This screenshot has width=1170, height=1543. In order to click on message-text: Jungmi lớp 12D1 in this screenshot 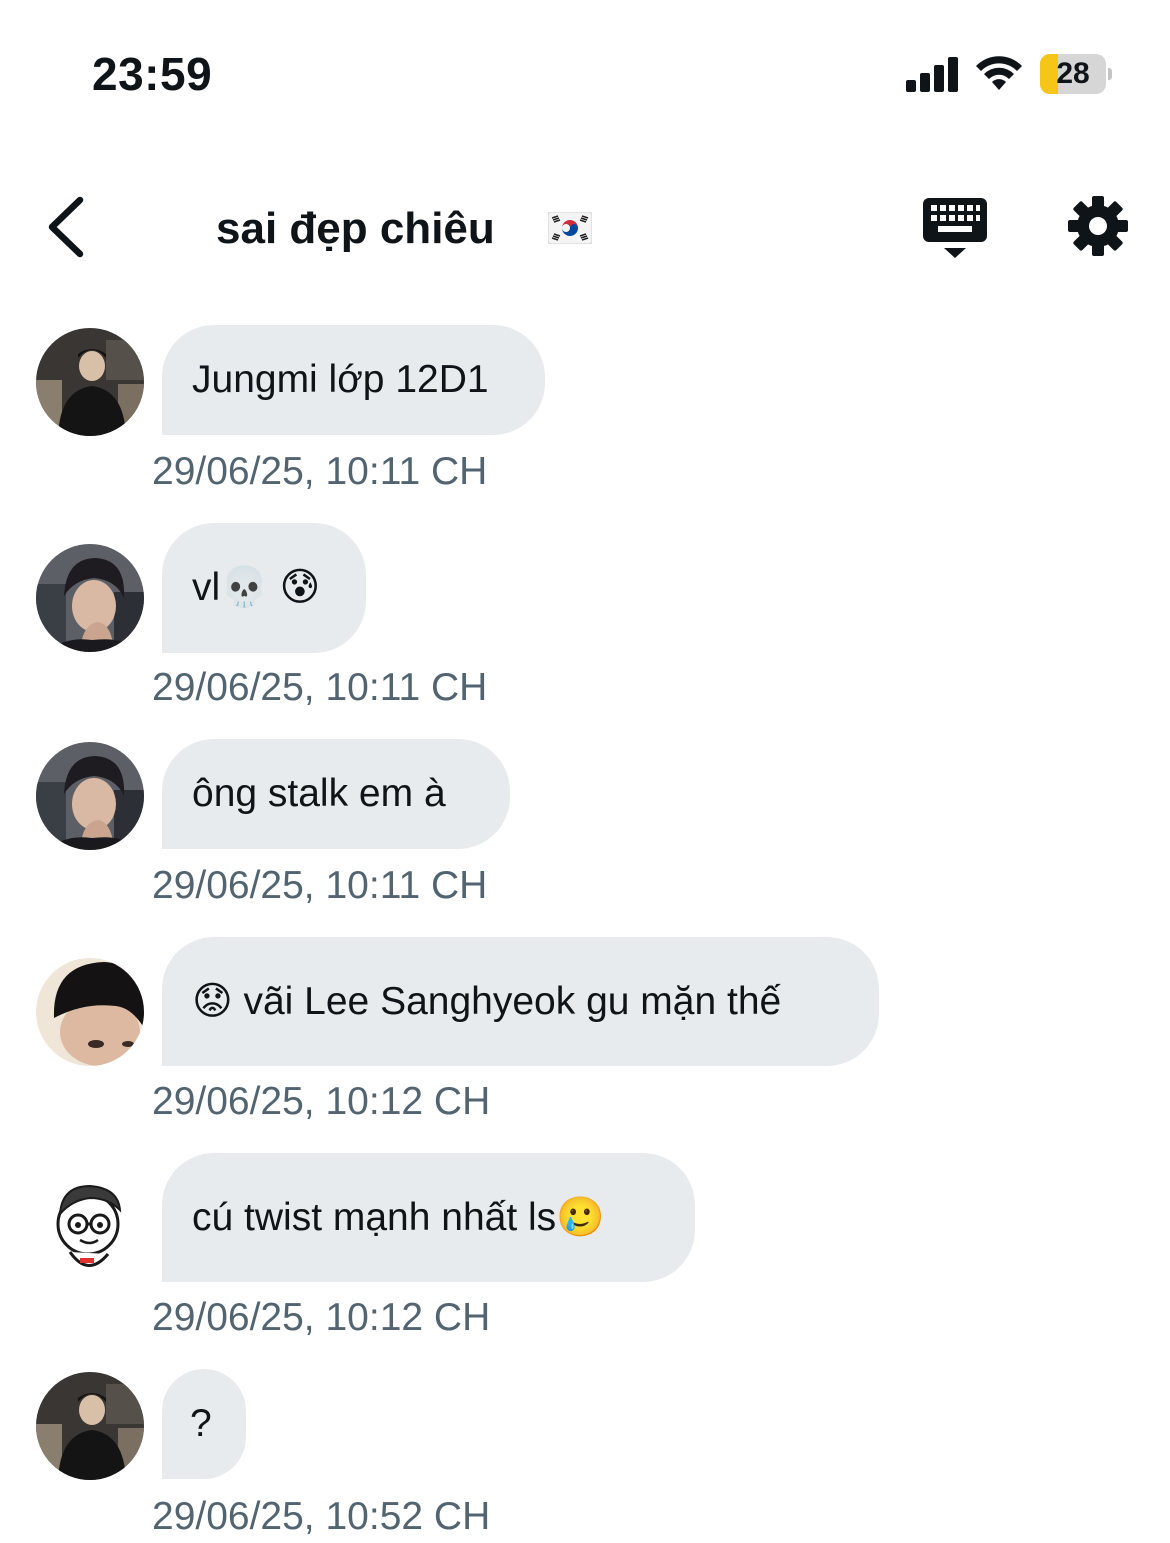, I will do `click(340, 379)`.